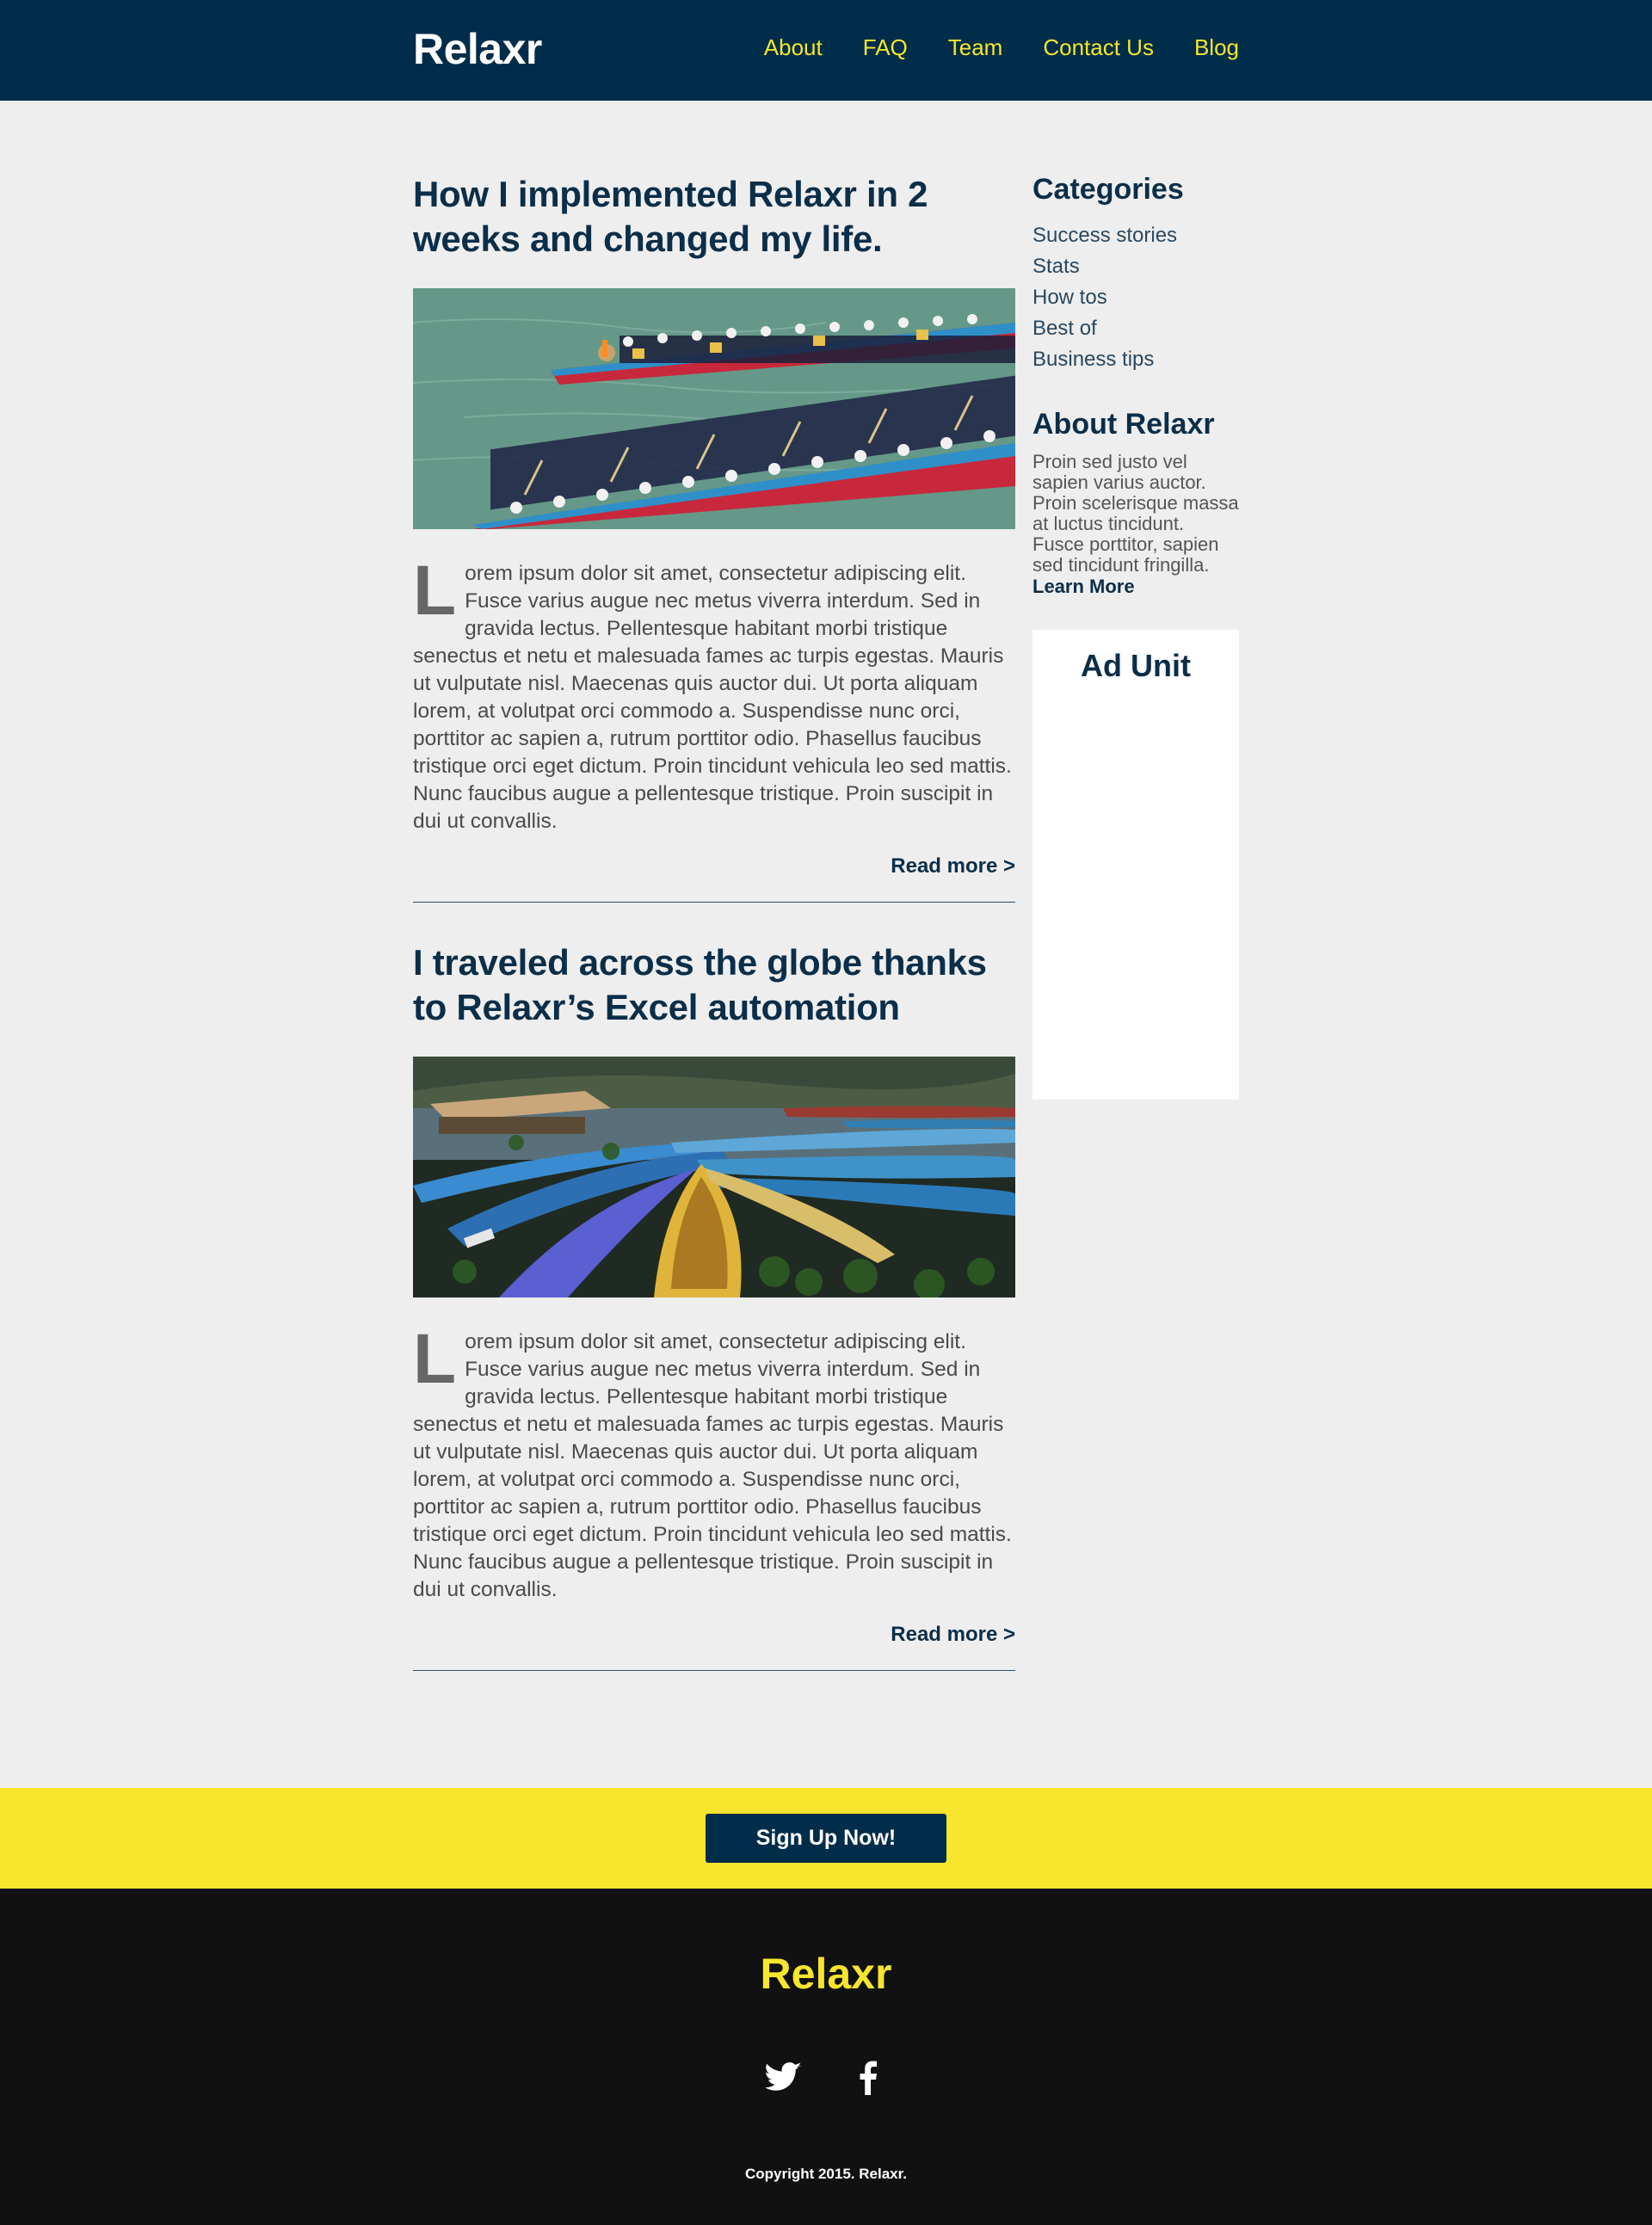  What do you see at coordinates (826, 1974) in the screenshot?
I see `footer-logo: Relaxr` at bounding box center [826, 1974].